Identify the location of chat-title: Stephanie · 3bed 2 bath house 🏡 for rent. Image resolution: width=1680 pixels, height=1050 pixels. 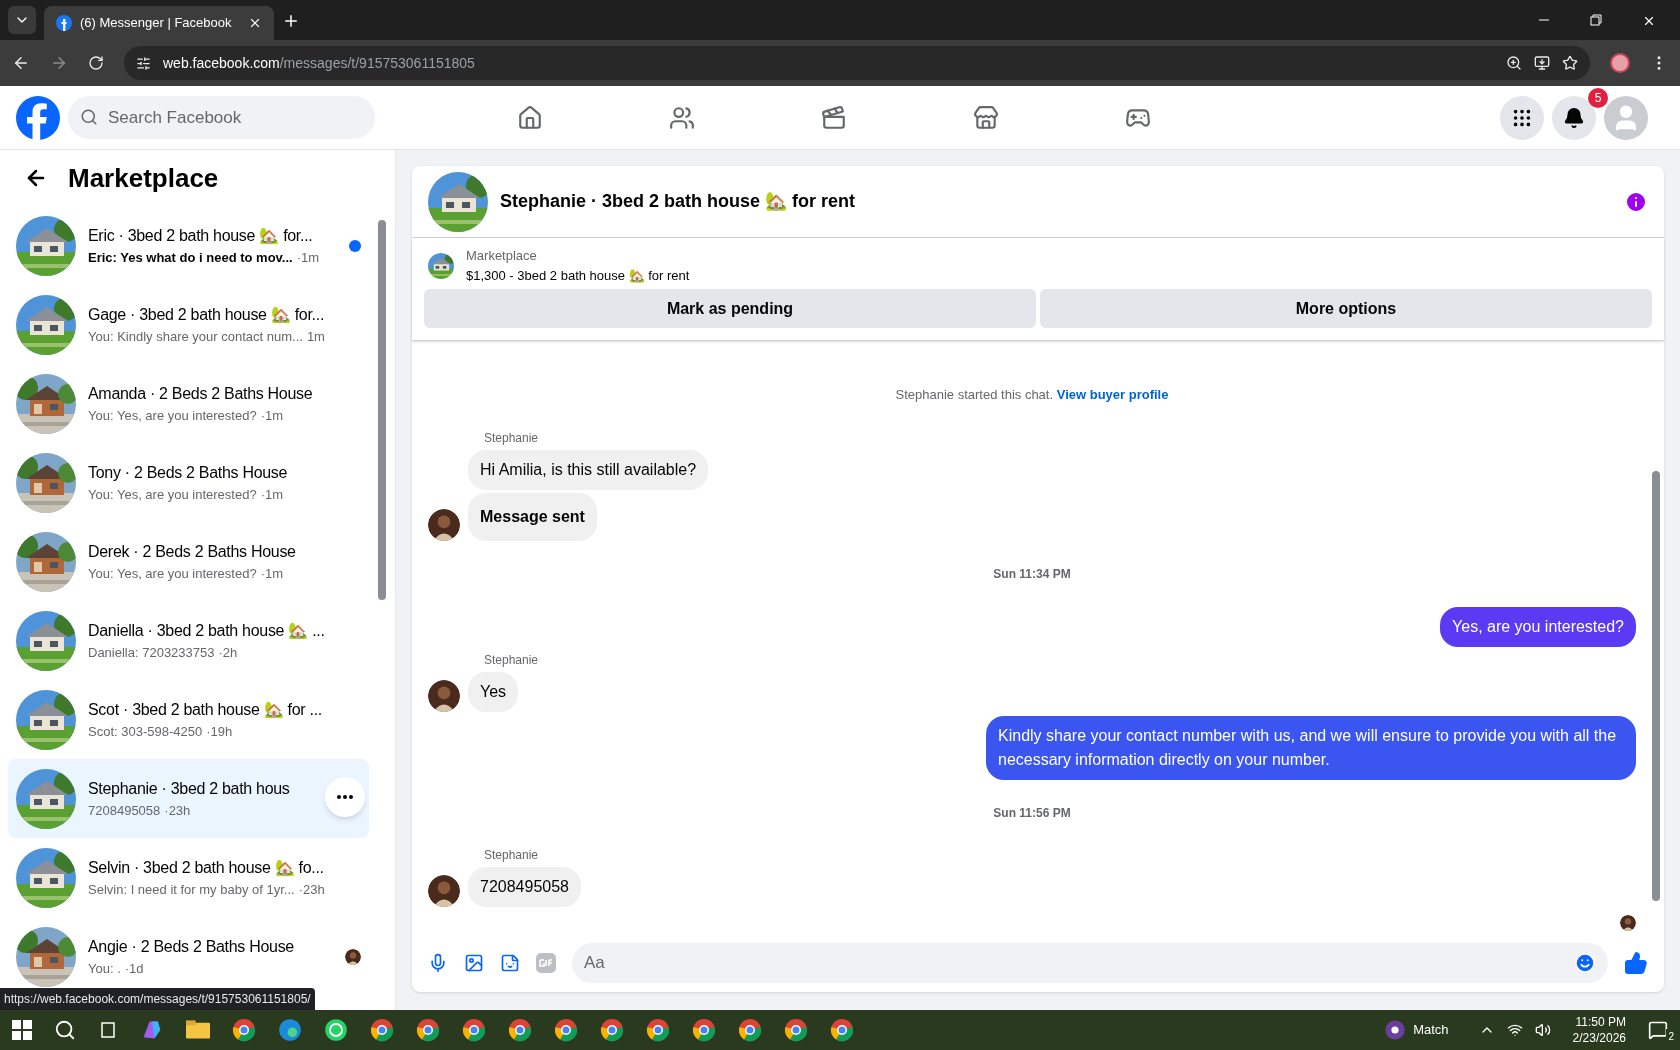
(678, 201).